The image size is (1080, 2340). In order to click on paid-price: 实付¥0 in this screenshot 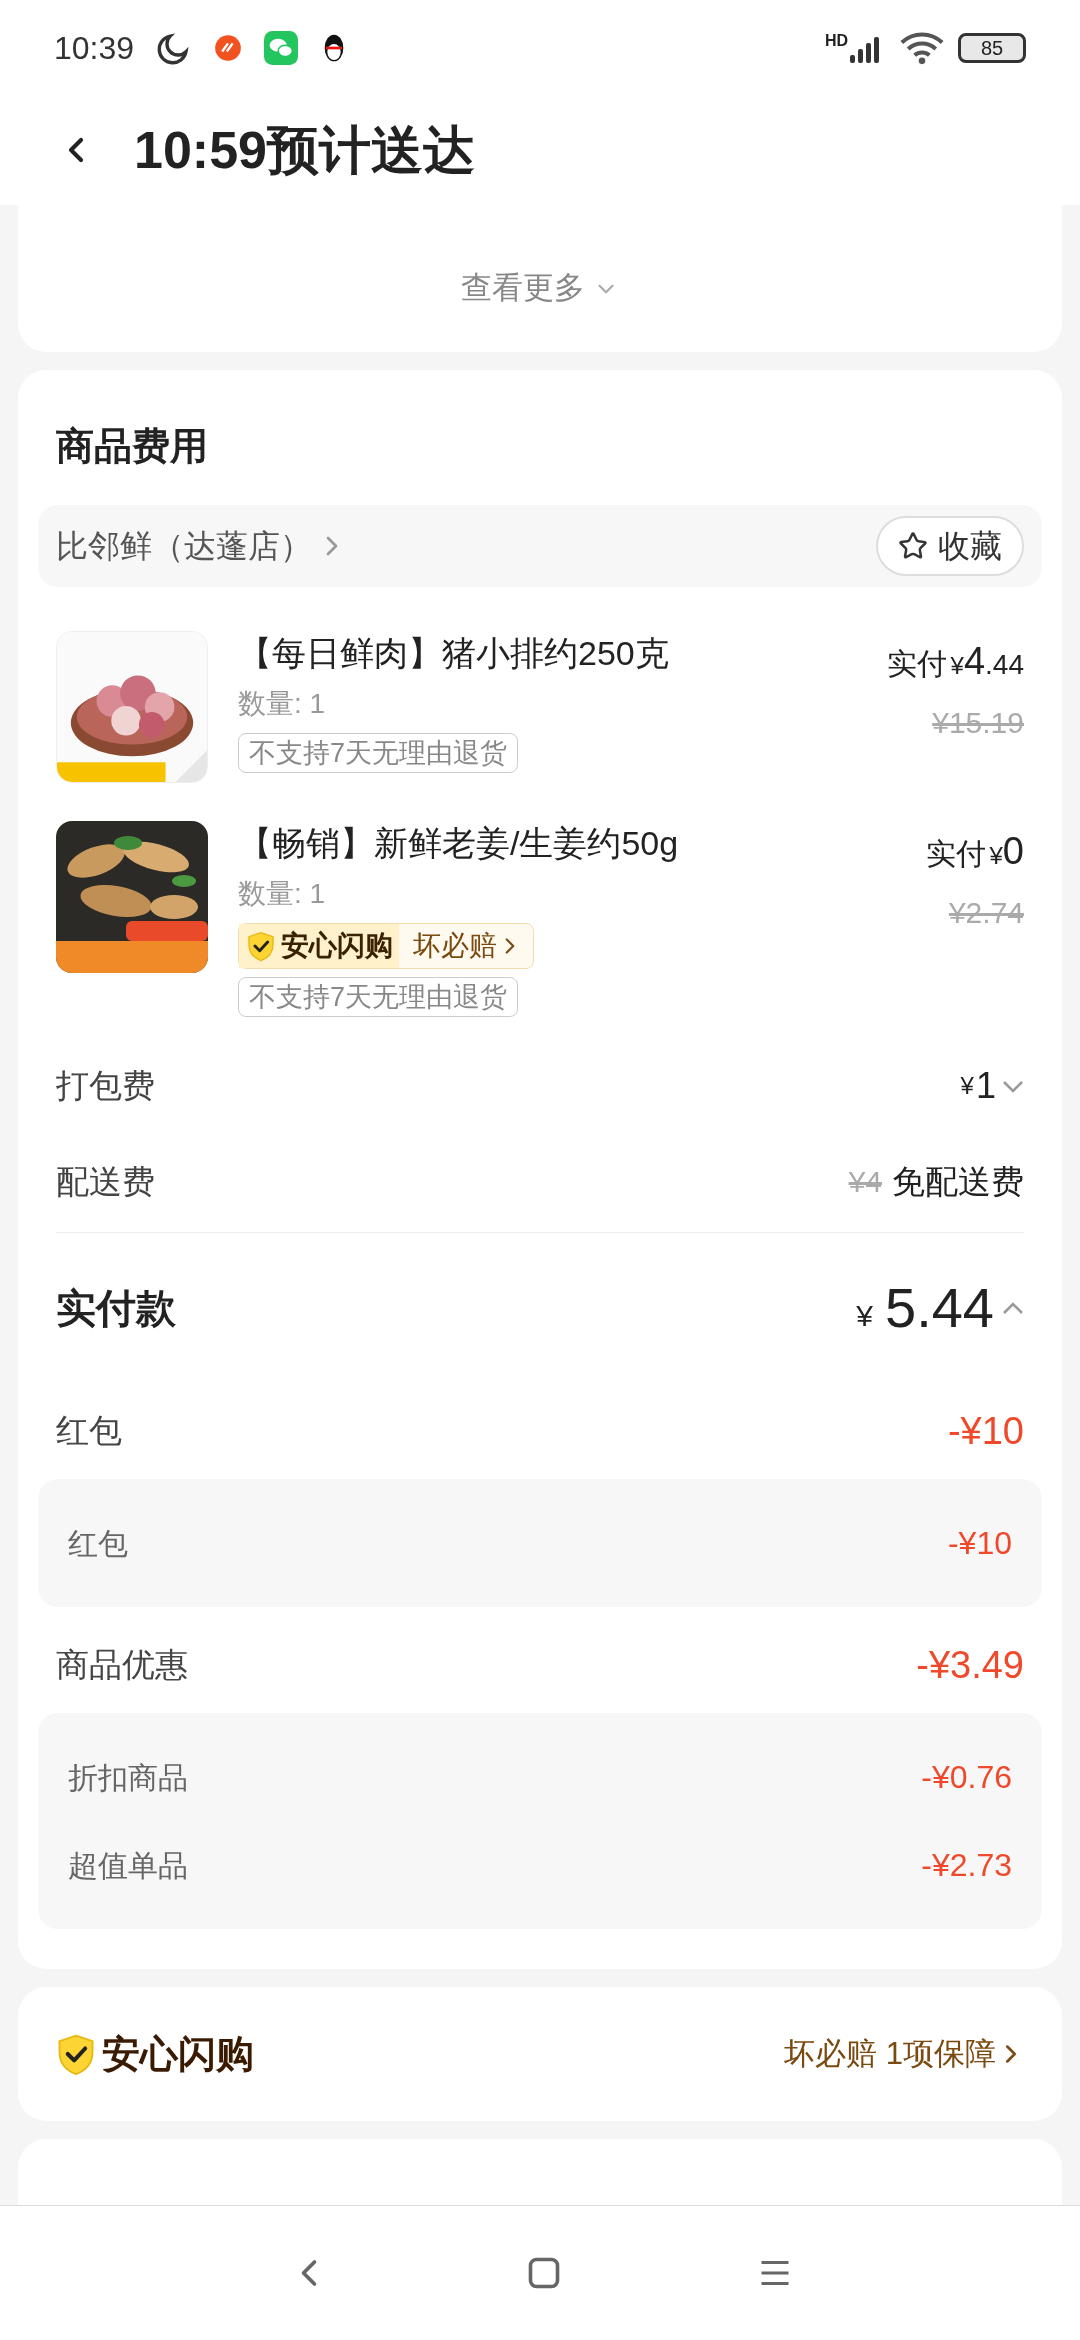, I will do `click(974, 851)`.